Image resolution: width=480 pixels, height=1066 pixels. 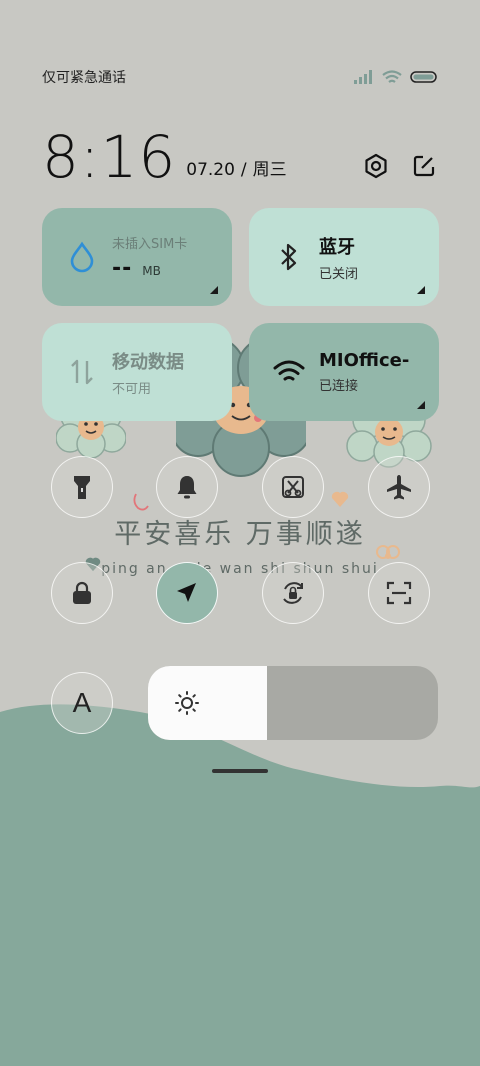 I want to click on flashlight-icon, so click(x=82, y=487).